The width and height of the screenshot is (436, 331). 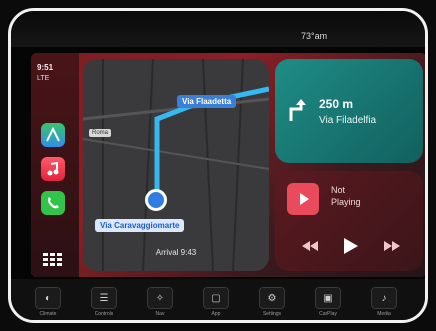 I want to click on previous-track-icon, so click(x=310, y=246).